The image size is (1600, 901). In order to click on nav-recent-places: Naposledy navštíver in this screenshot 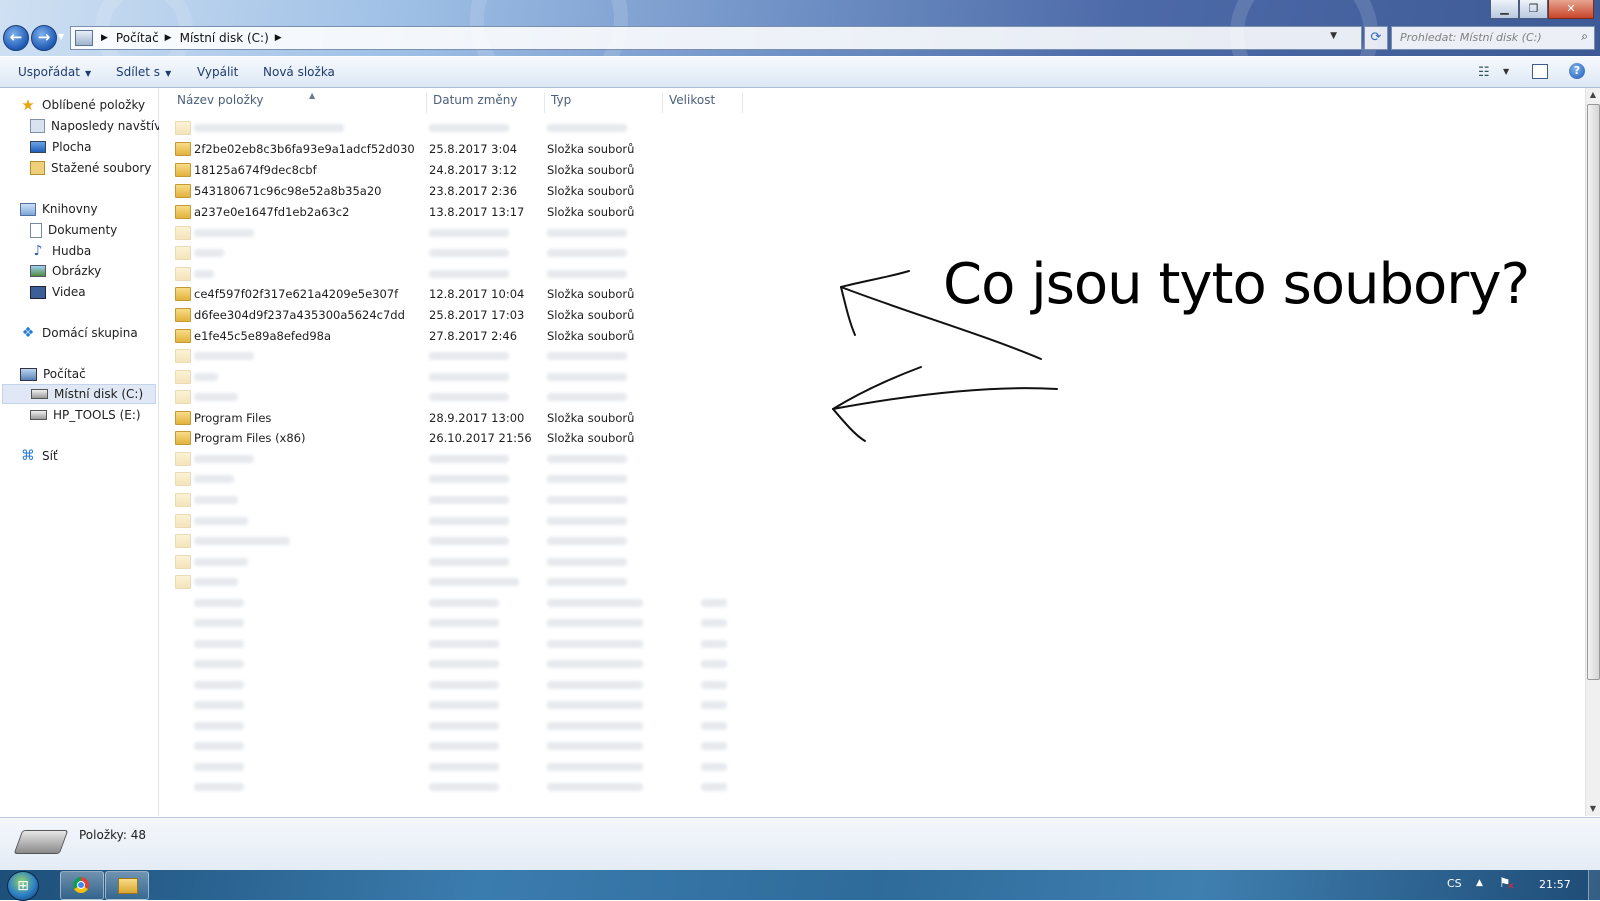, I will do `click(102, 126)`.